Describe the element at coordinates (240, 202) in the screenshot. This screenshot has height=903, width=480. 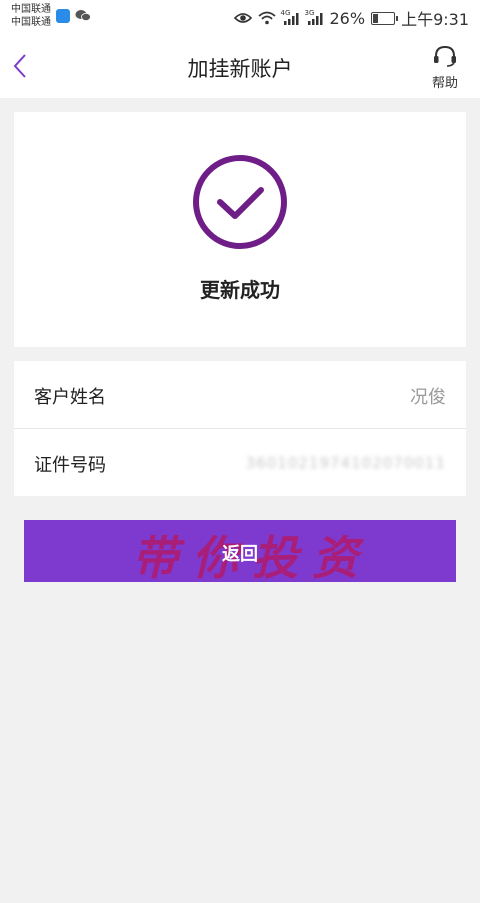
I see `check-circle-icon` at that location.